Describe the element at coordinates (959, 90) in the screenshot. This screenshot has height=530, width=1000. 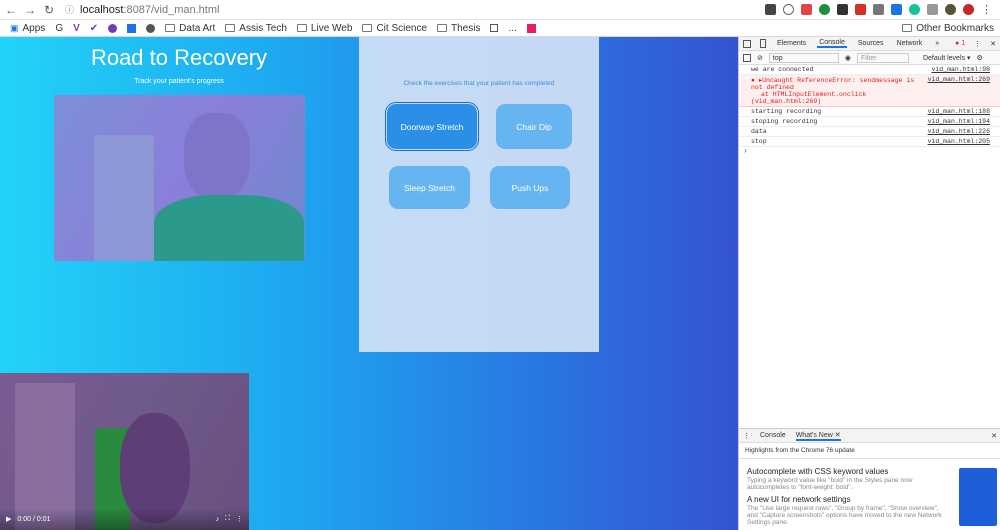
I see `log-source-link: vid_man.html:269` at that location.